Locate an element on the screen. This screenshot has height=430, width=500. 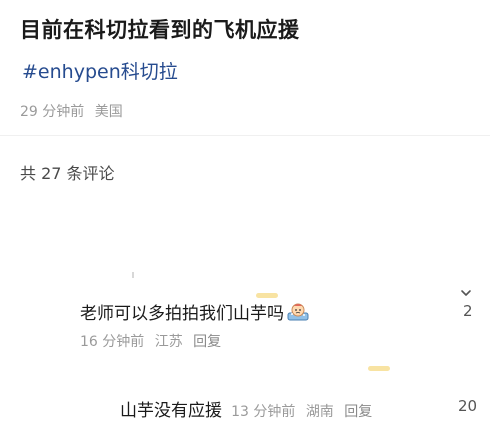
comment-time: 13 分钟前 is located at coordinates (263, 412).